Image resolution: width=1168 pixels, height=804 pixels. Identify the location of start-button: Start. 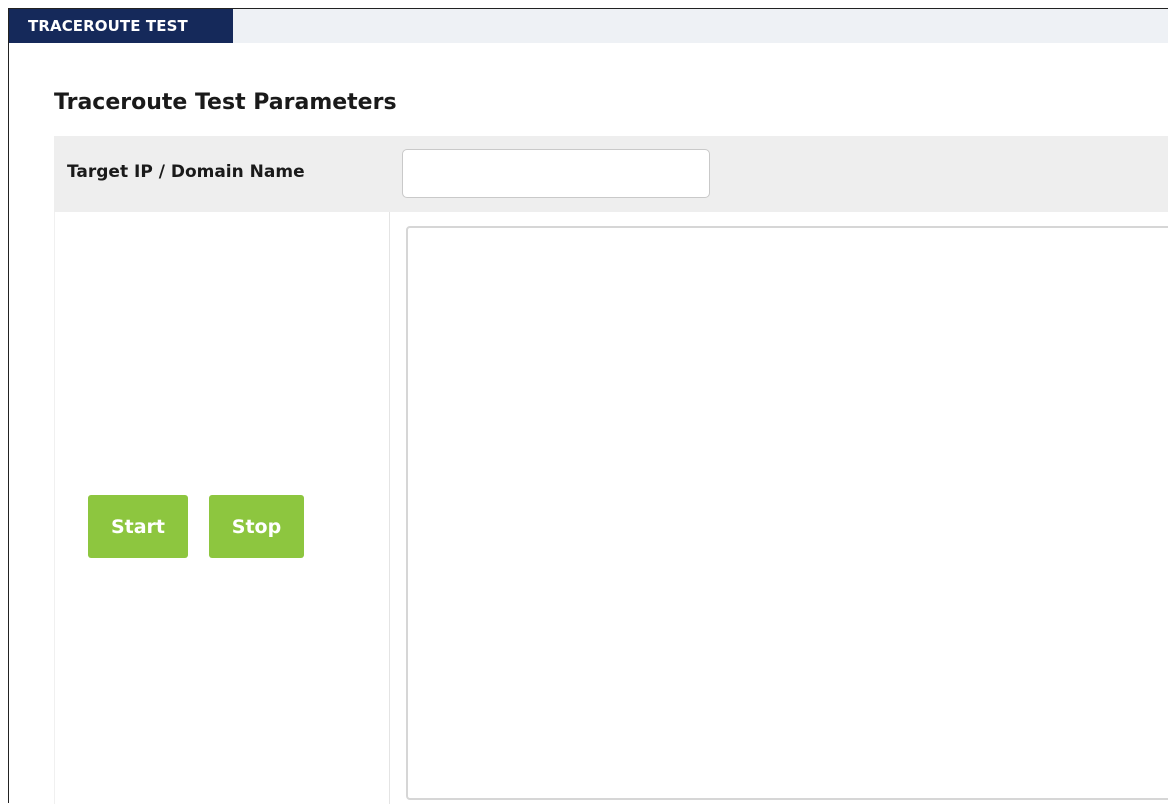
(138, 526).